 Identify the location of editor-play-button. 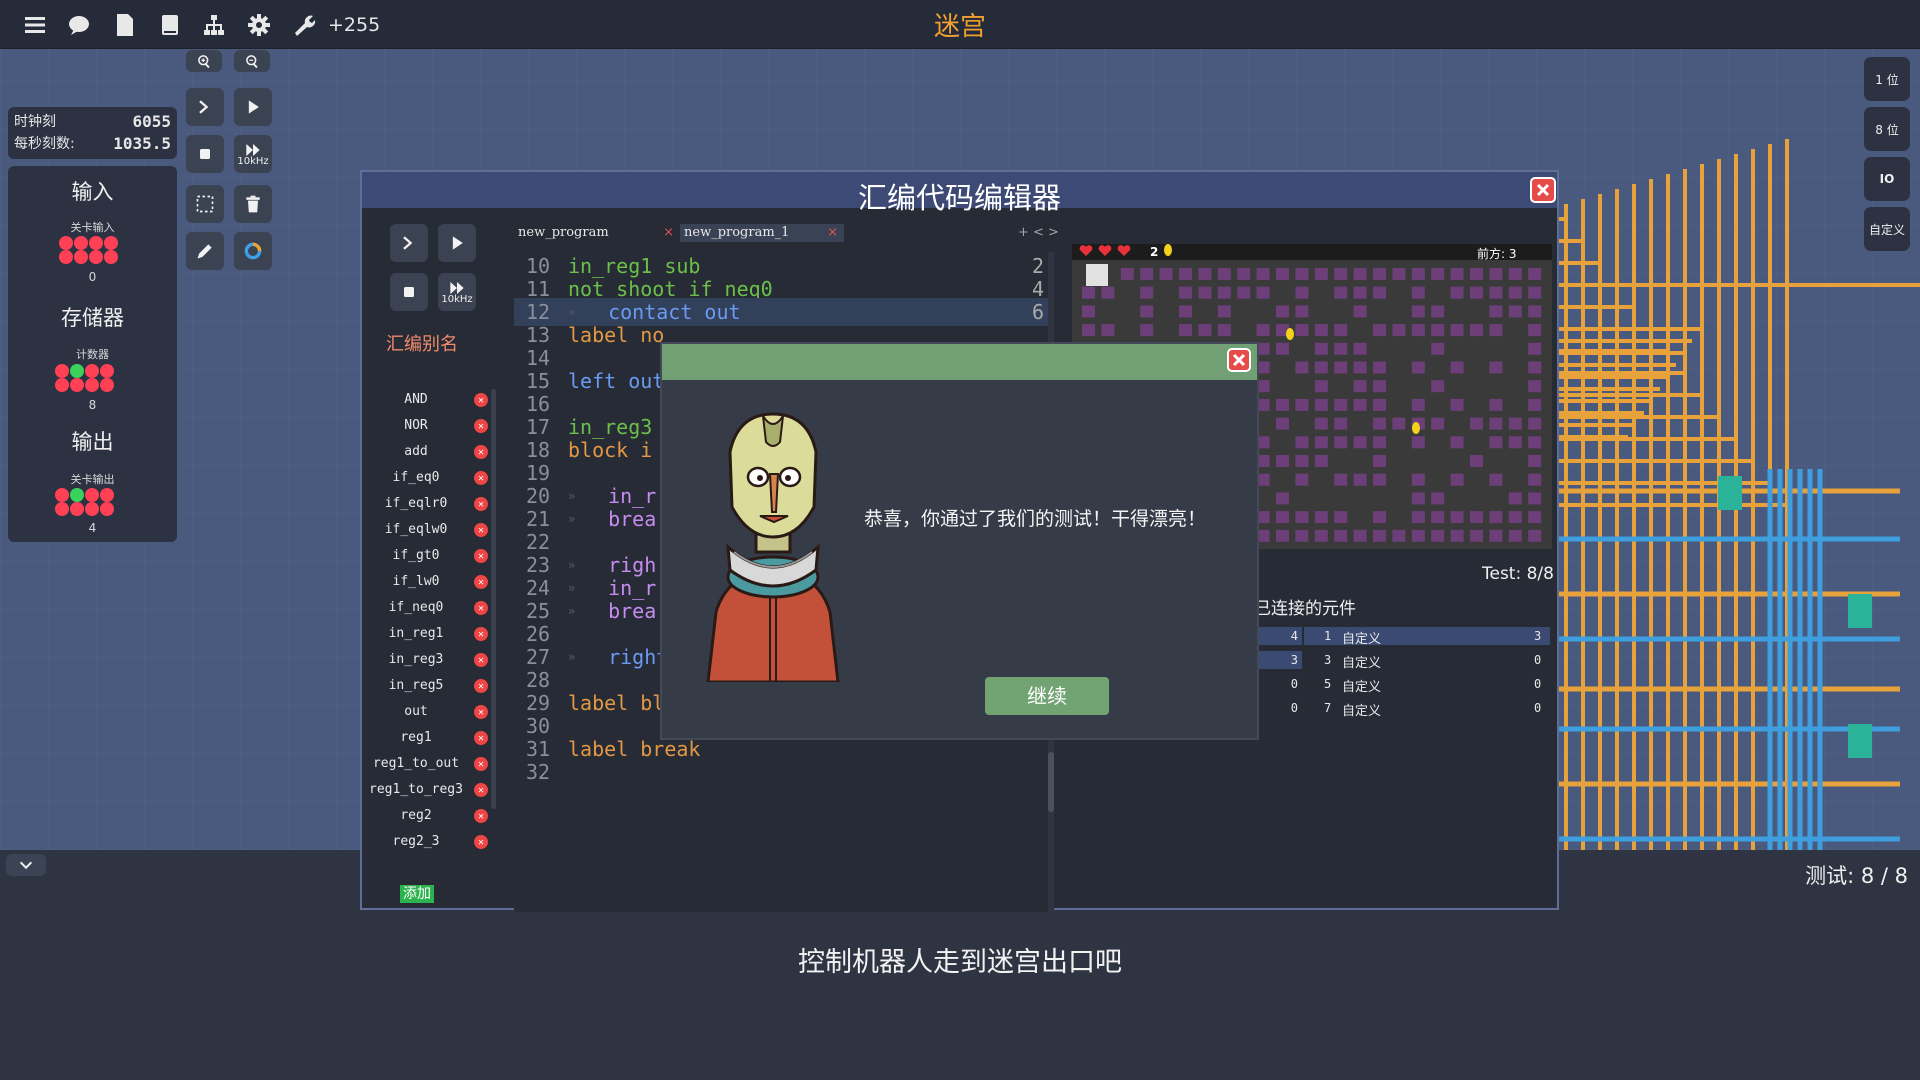
(457, 243).